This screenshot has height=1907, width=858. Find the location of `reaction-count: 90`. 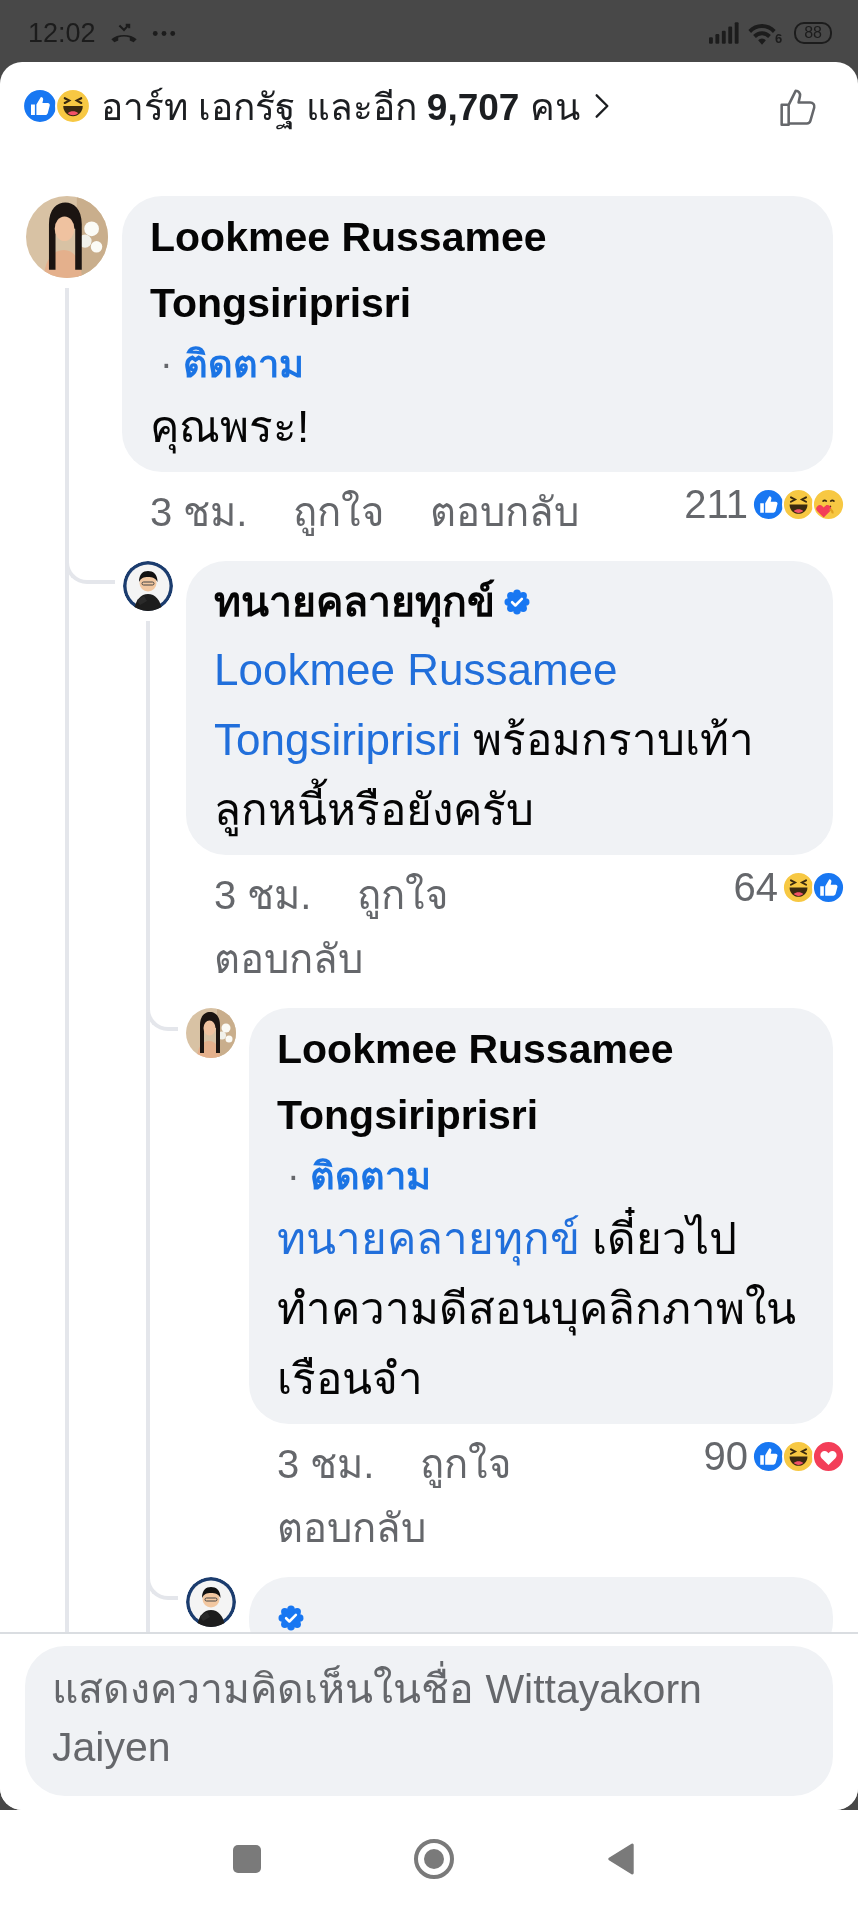

reaction-count: 90 is located at coordinates (725, 1456).